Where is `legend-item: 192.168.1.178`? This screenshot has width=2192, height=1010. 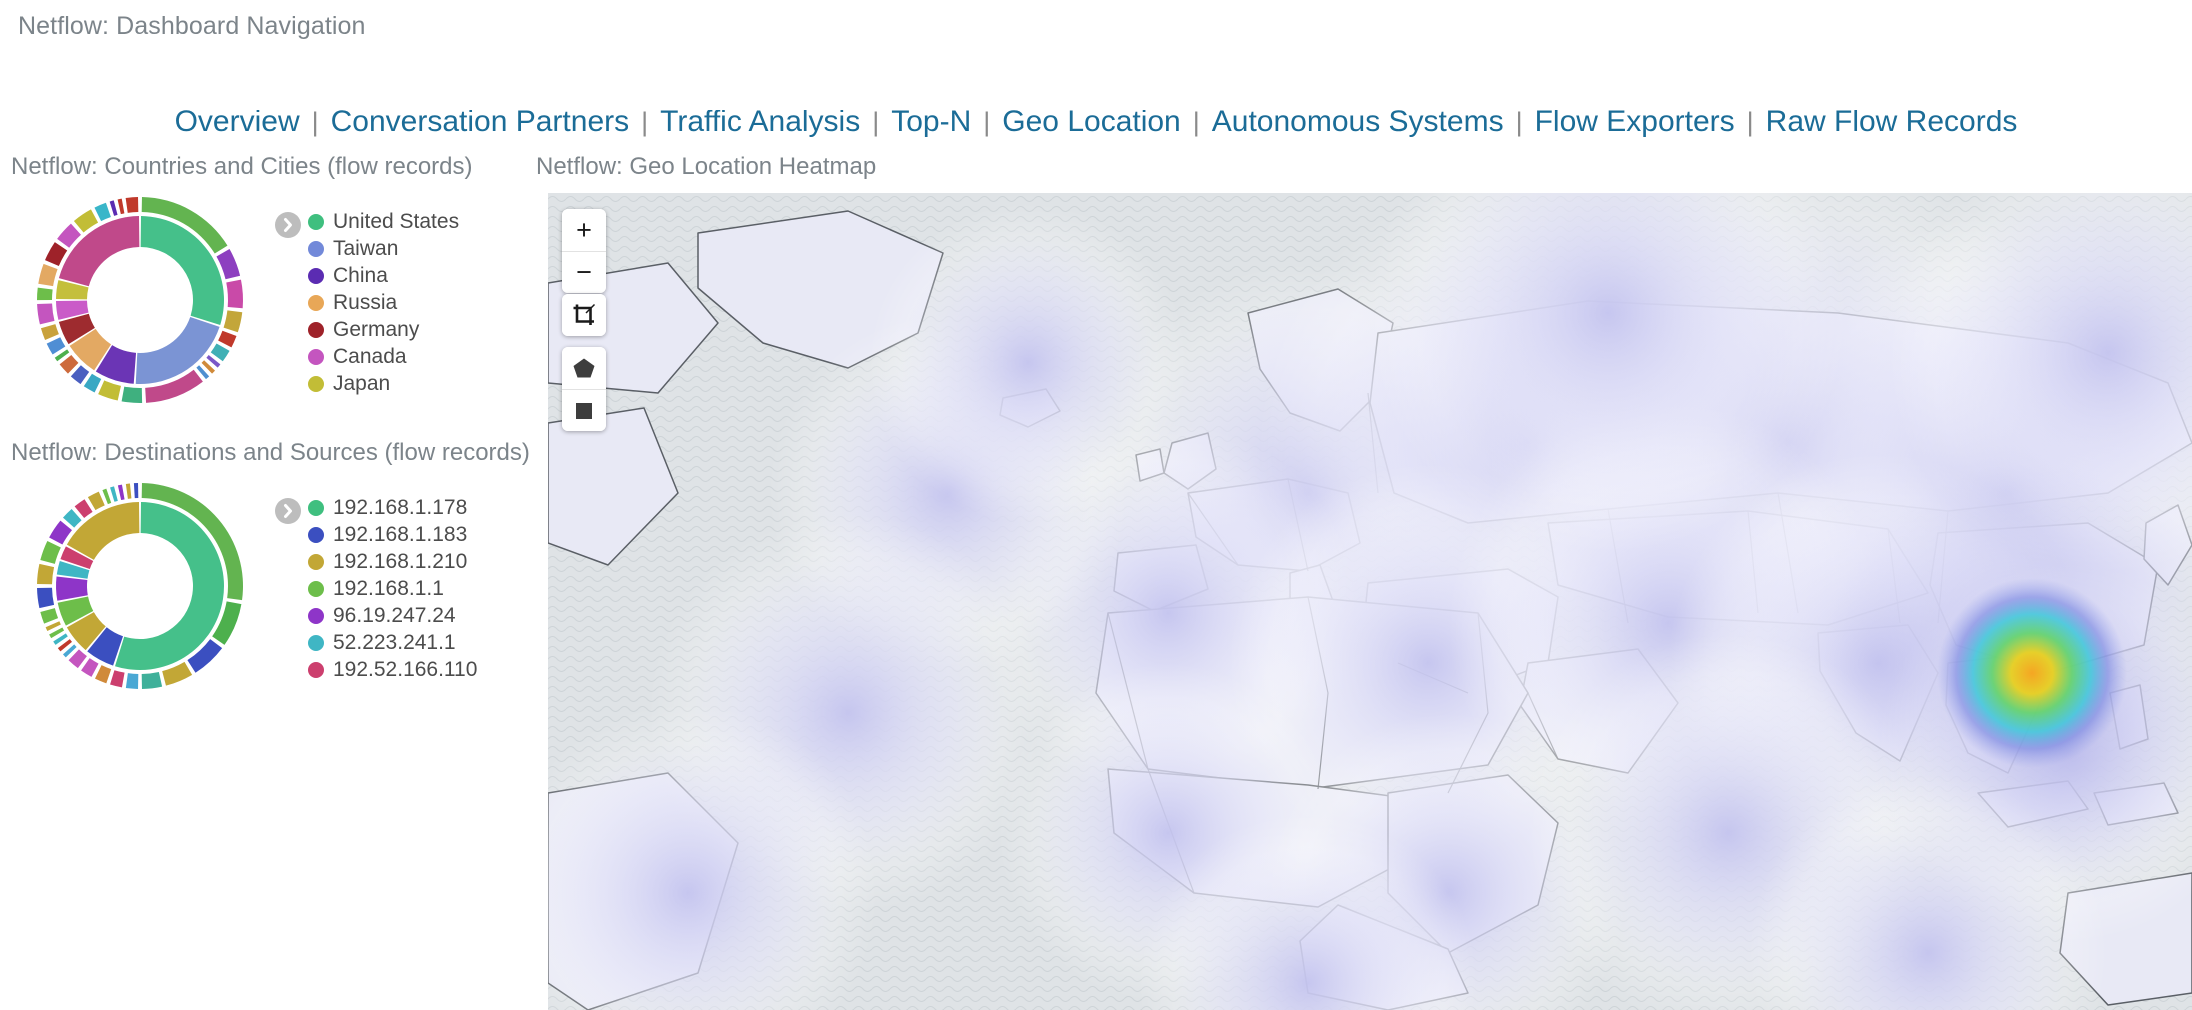 legend-item: 192.168.1.178 is located at coordinates (392, 507).